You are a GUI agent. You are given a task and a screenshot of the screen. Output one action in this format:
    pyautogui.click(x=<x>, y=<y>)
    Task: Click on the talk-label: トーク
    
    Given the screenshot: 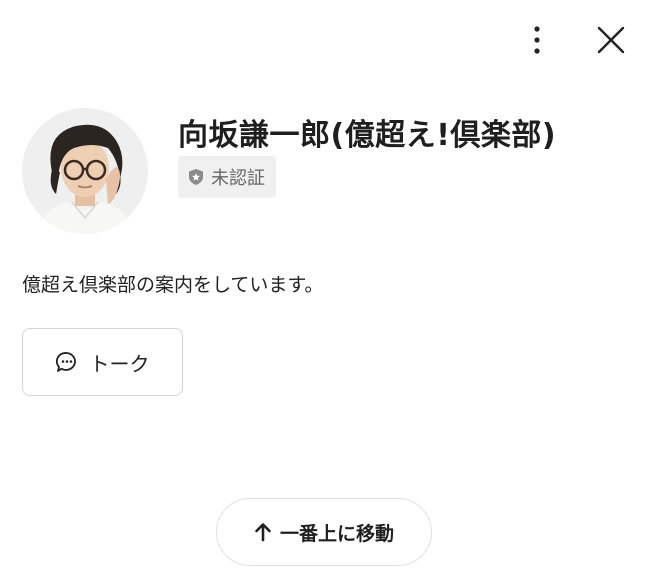 What is the action you would take?
    pyautogui.click(x=119, y=363)
    